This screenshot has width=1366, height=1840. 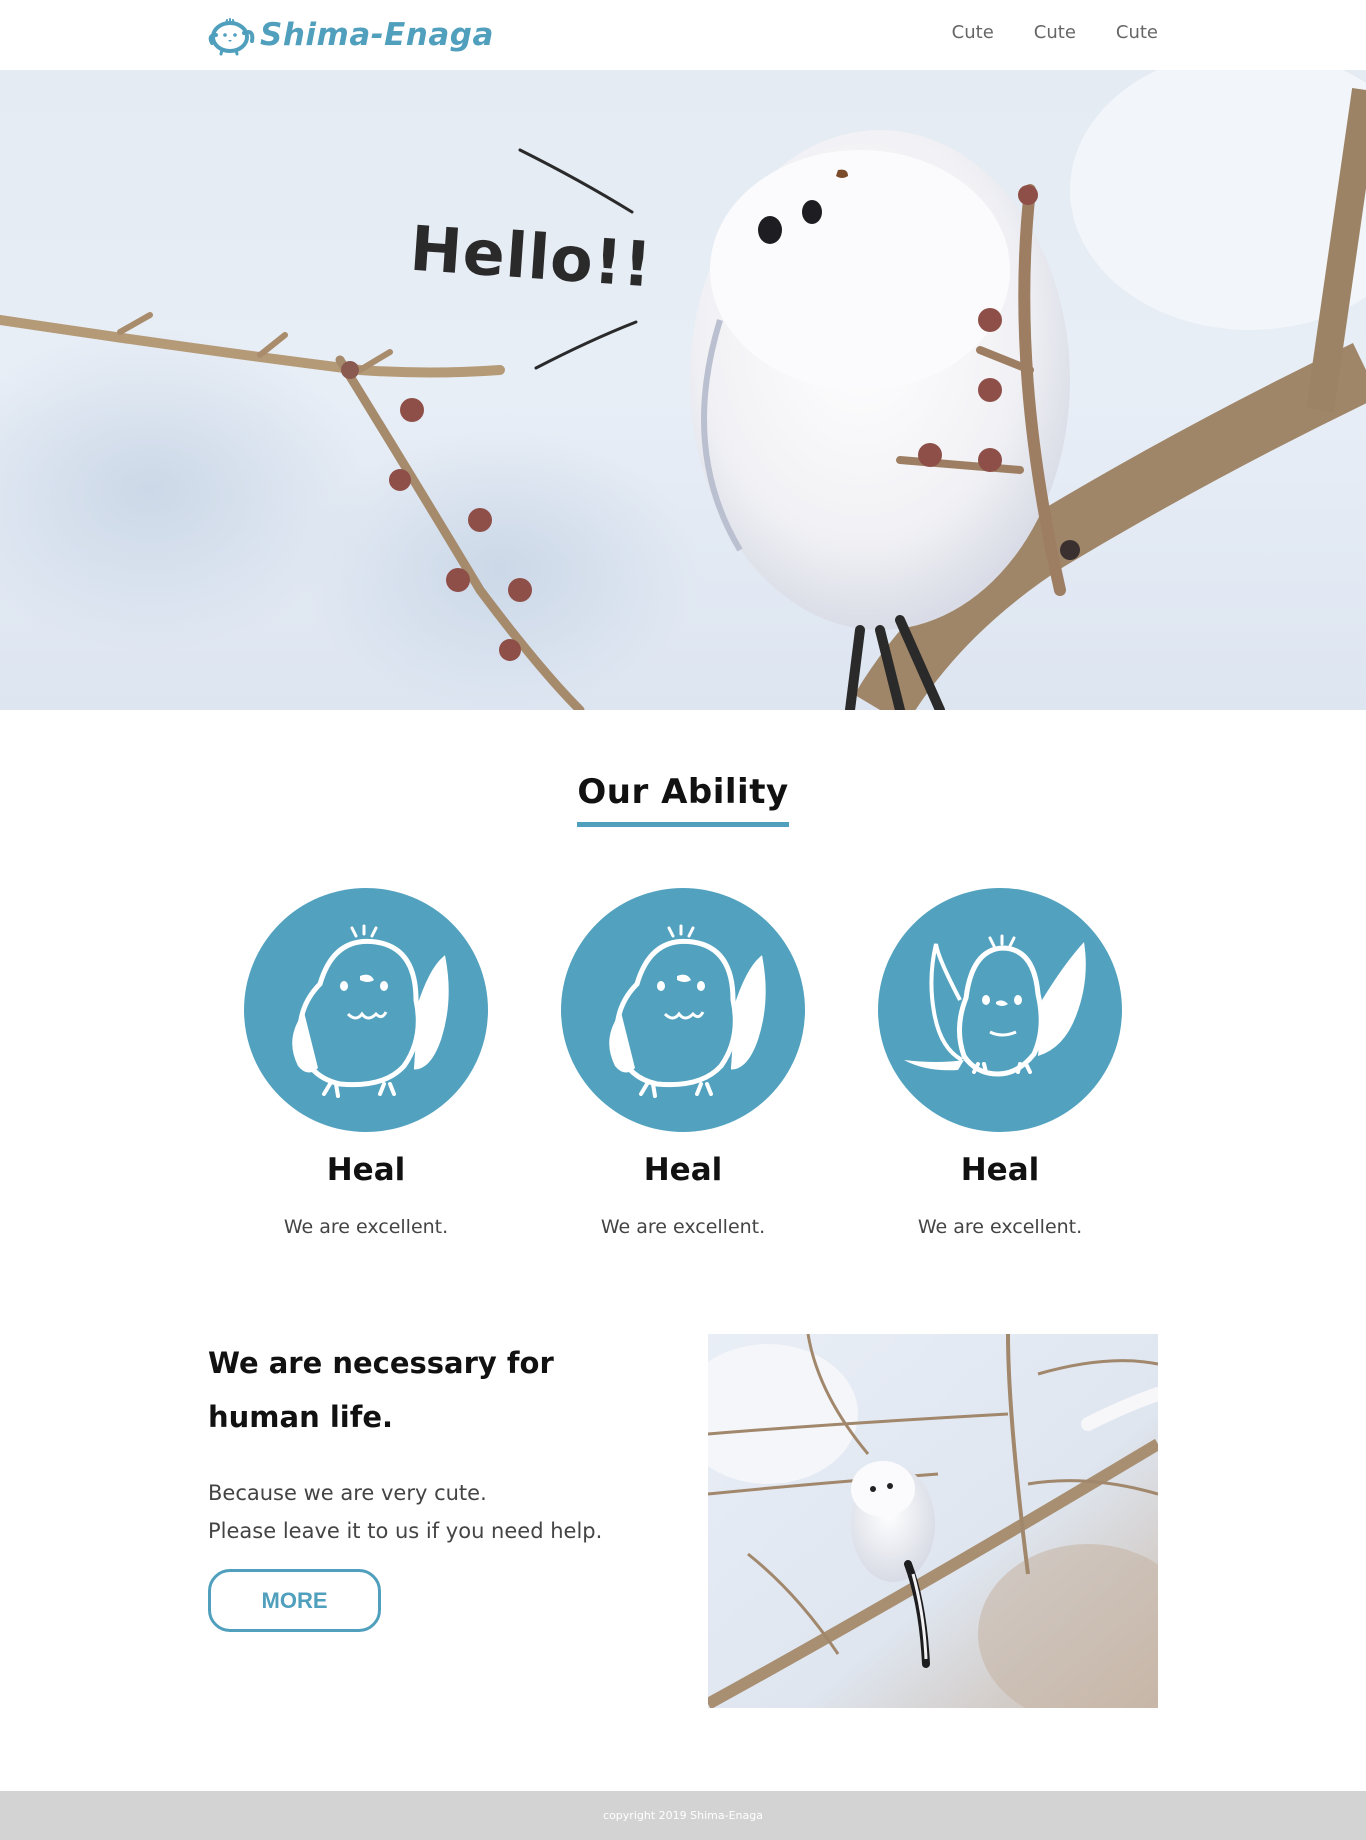 I want to click on site-footer: copyright 2019 Shima-Enaga, so click(x=683, y=1815).